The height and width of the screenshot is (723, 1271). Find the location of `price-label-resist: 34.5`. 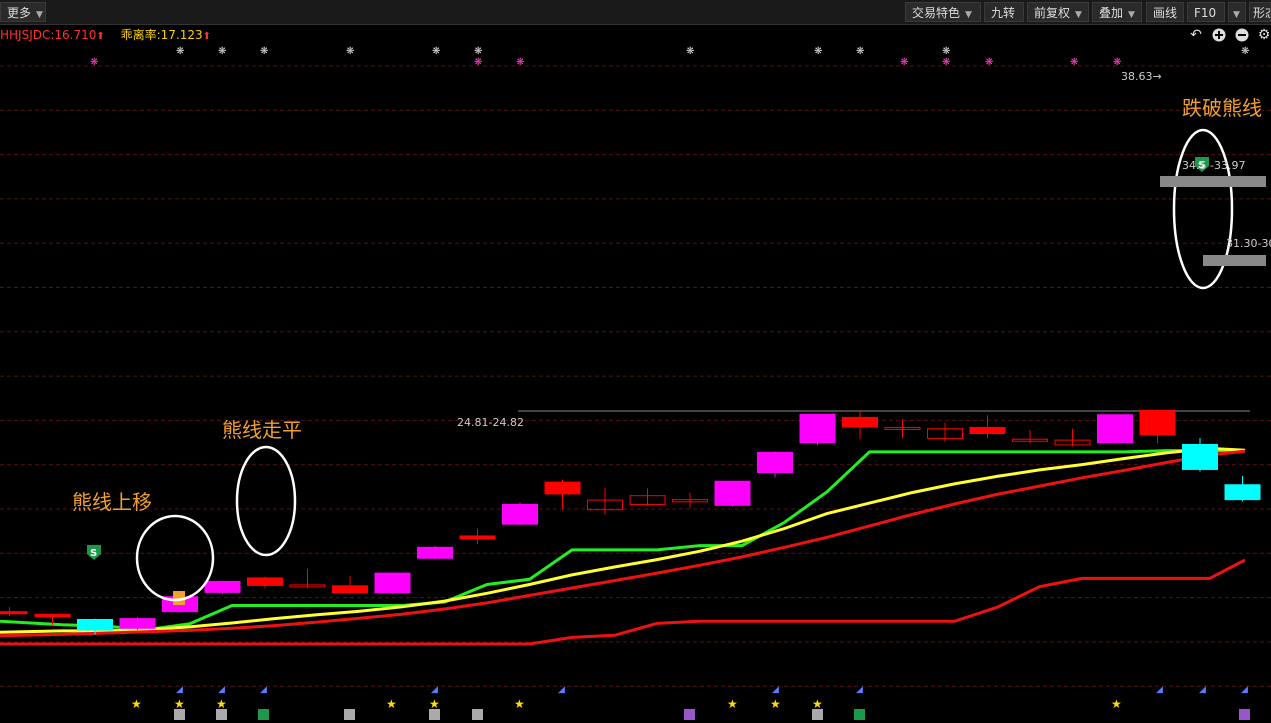

price-label-resist: 34.5 is located at coordinates (1194, 165).